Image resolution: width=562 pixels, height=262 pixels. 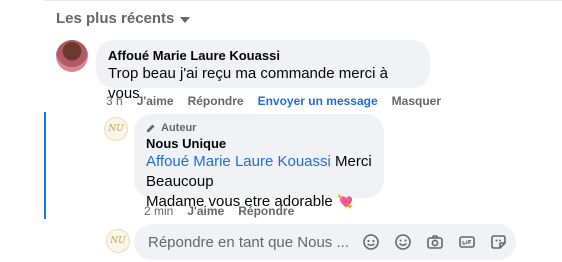 I want to click on reply-time: 2 min, so click(x=158, y=211).